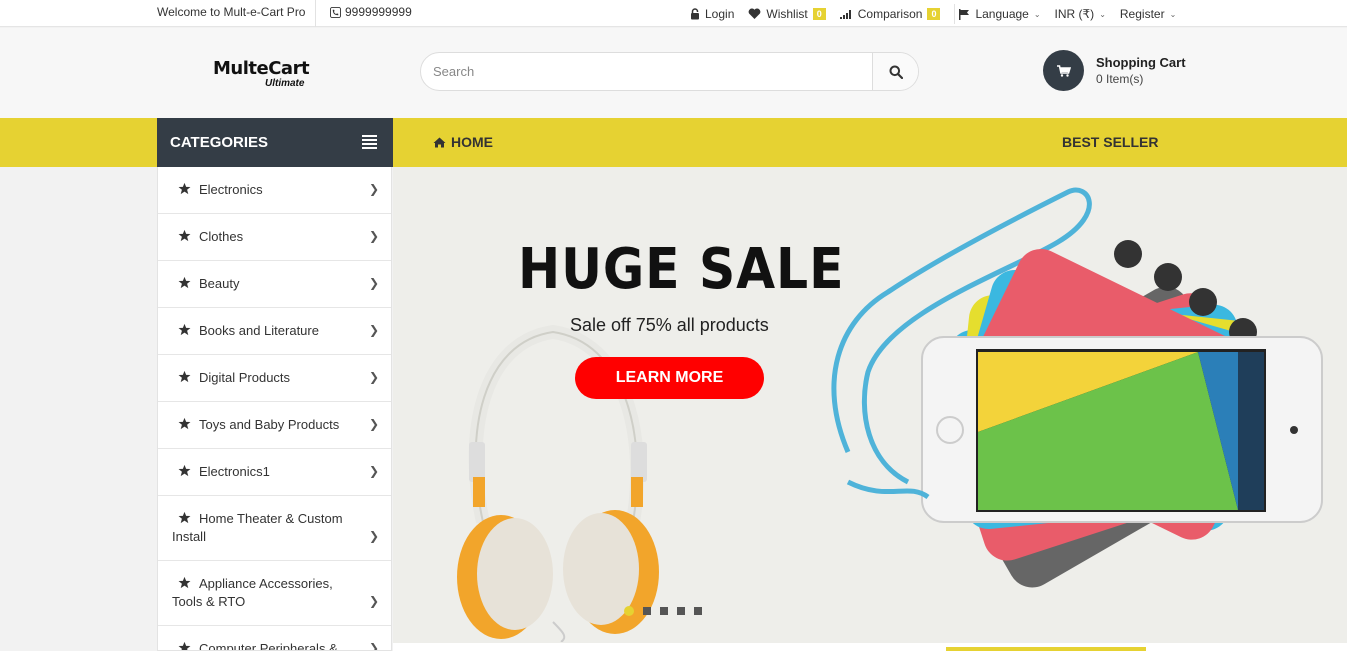  What do you see at coordinates (221, 236) in the screenshot?
I see `category-label: Clothes` at bounding box center [221, 236].